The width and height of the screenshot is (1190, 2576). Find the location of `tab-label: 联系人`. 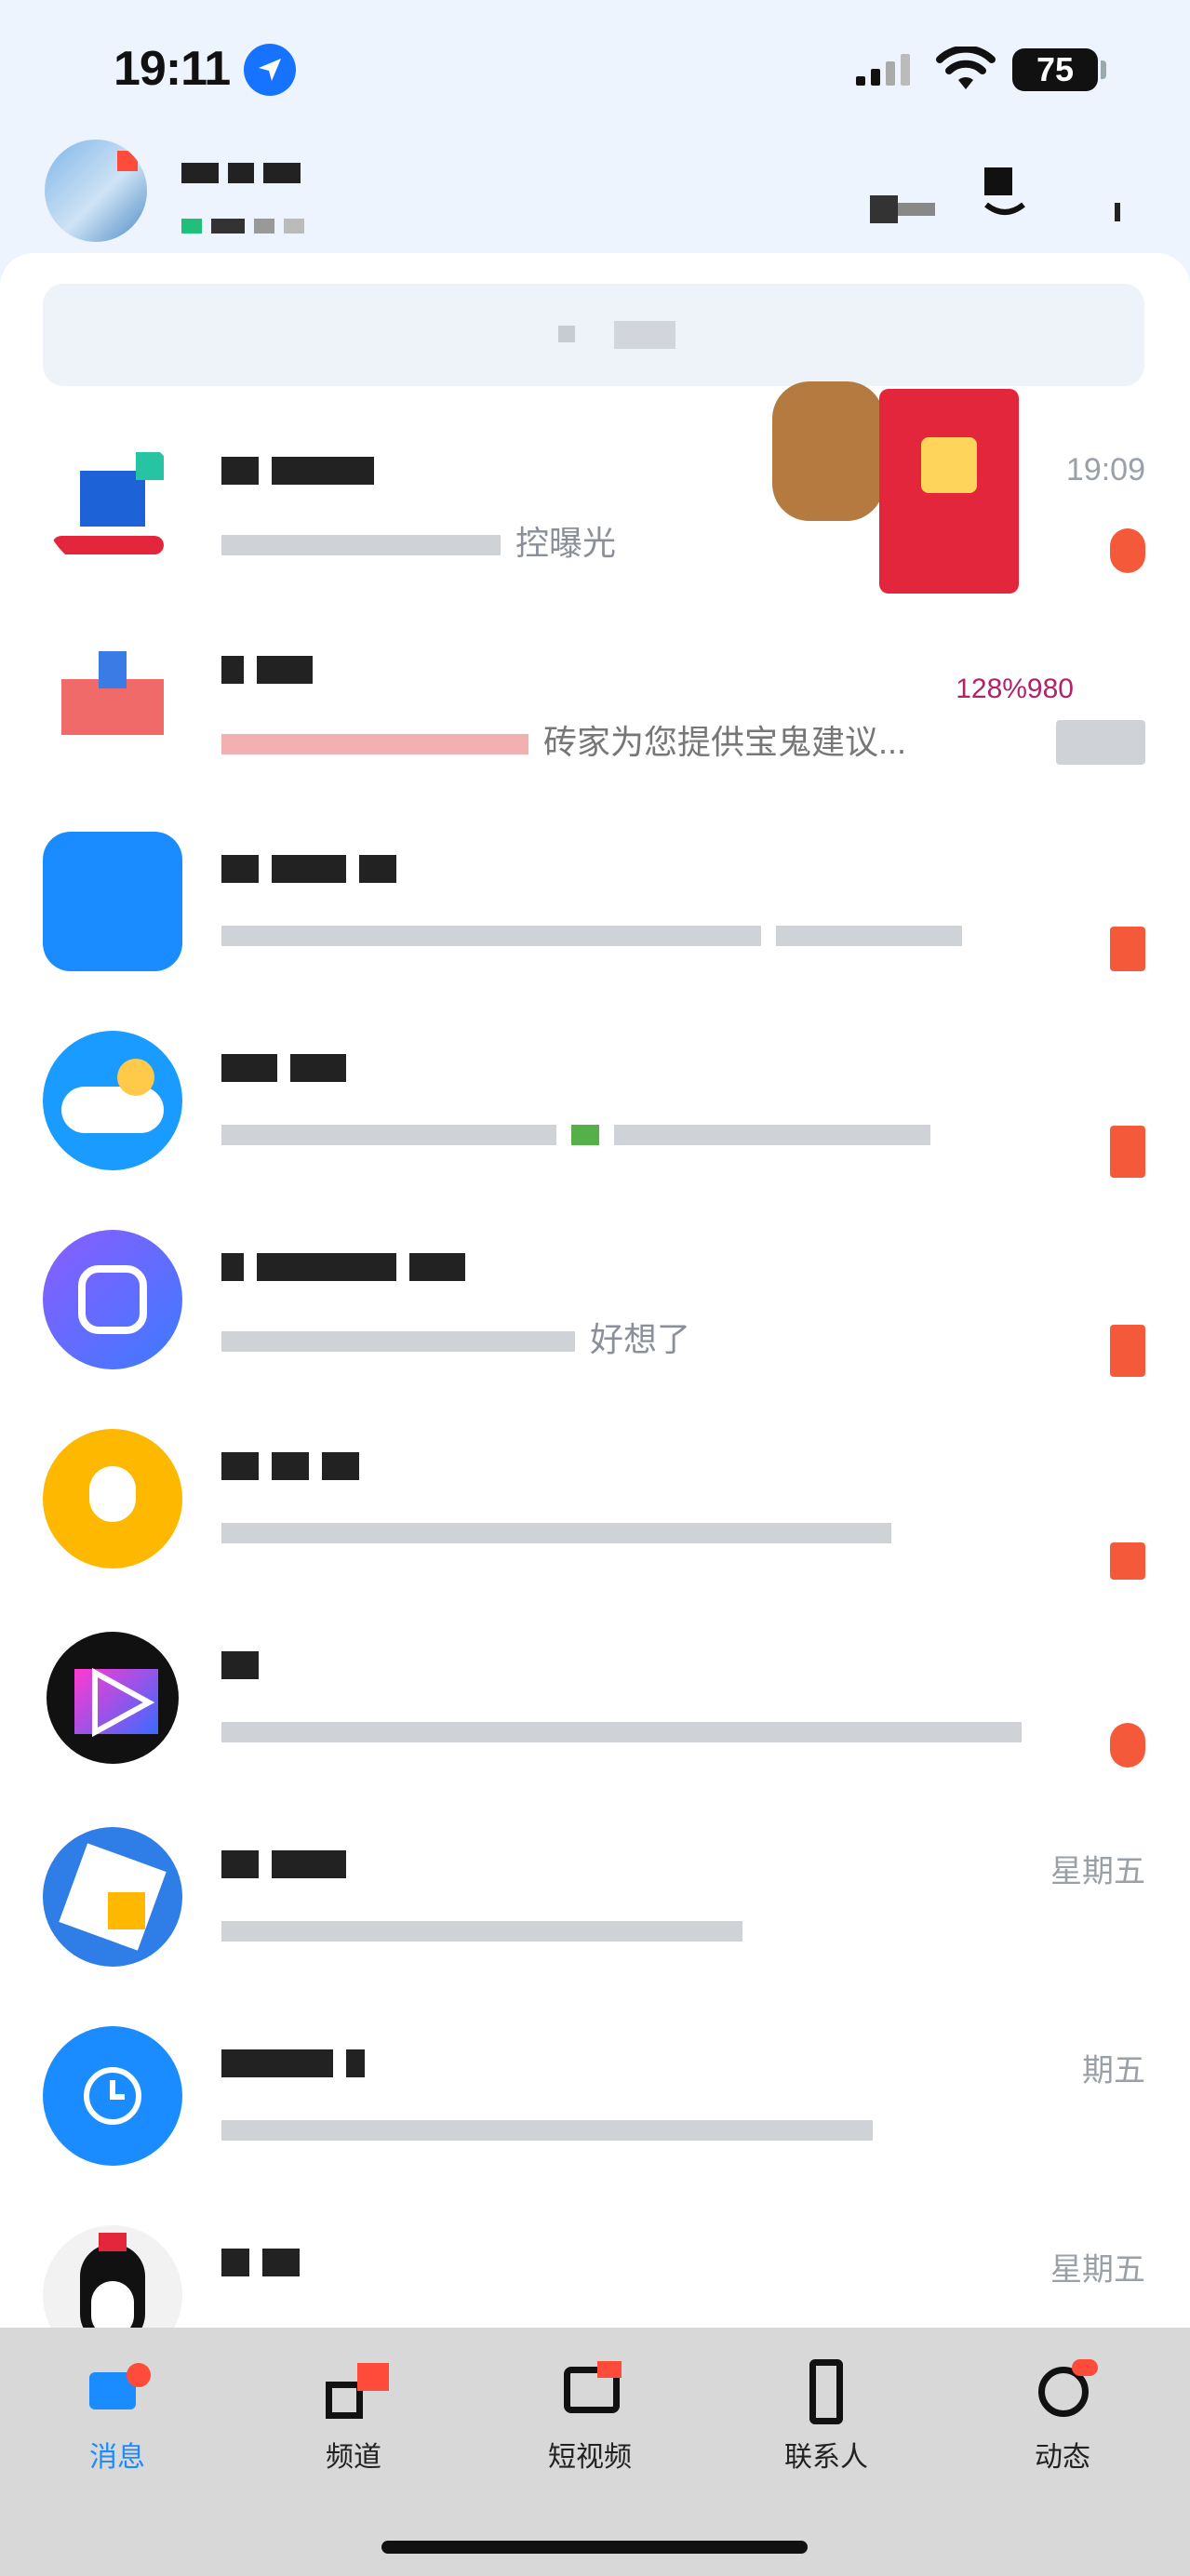

tab-label: 联系人 is located at coordinates (826, 2457).